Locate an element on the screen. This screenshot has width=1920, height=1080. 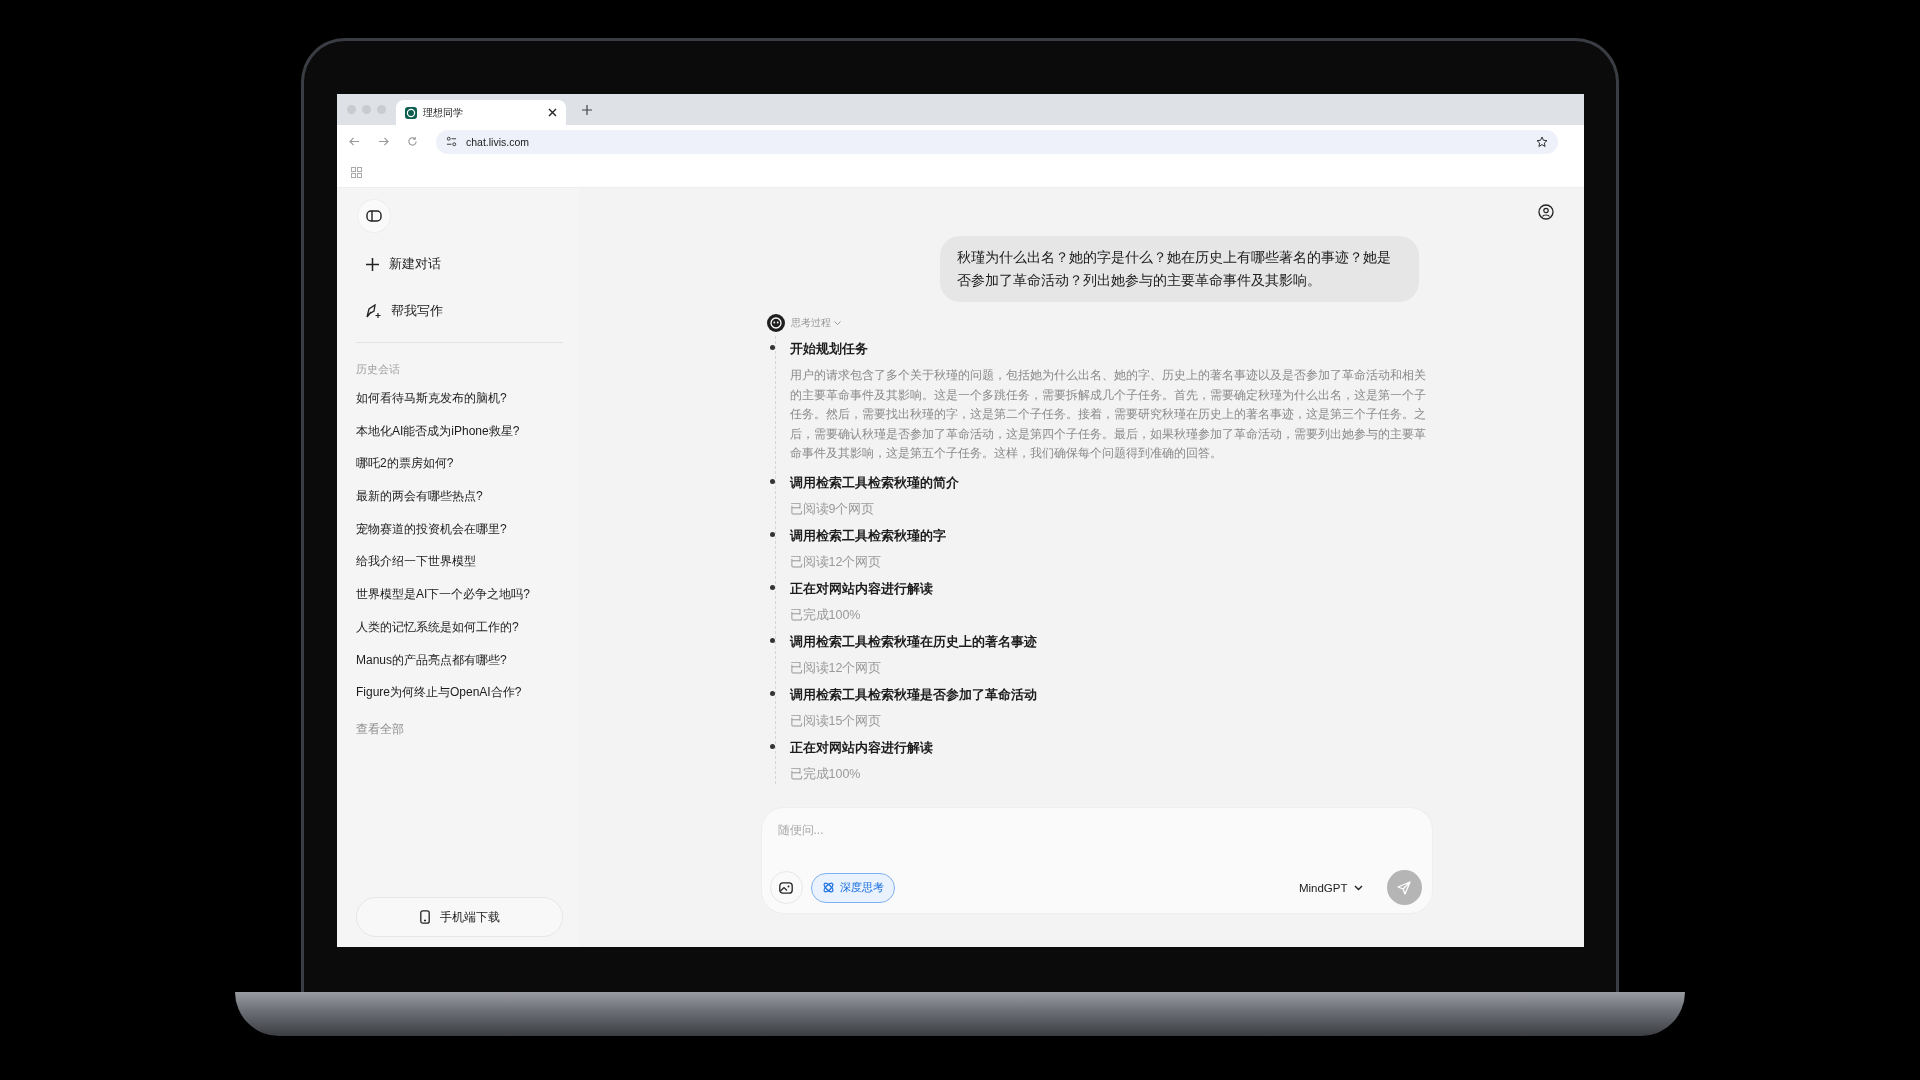
sidebar-toggle-icon is located at coordinates (374, 216).